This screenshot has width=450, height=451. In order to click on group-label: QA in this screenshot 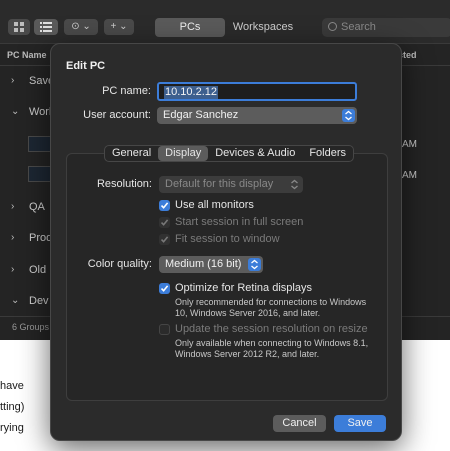, I will do `click(37, 207)`.